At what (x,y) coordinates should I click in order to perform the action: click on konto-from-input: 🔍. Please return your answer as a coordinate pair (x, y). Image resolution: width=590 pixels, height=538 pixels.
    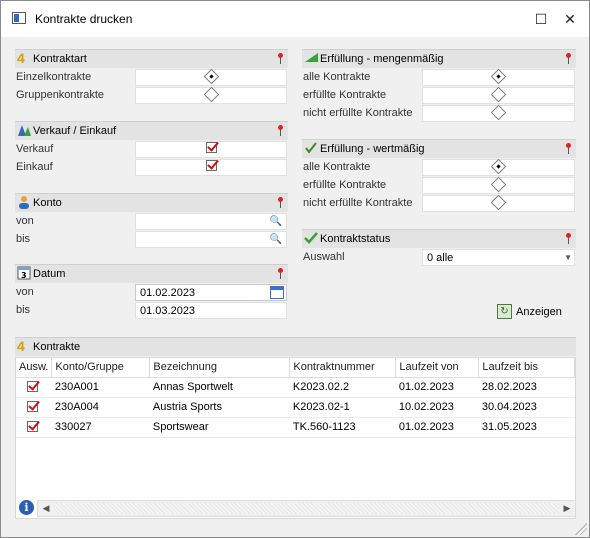
    Looking at the image, I should click on (211, 221).